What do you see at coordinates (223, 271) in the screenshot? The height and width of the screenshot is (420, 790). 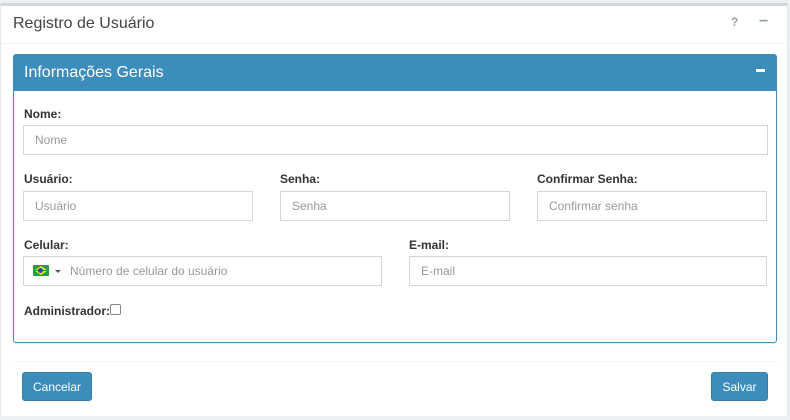 I see `celular-input` at bounding box center [223, 271].